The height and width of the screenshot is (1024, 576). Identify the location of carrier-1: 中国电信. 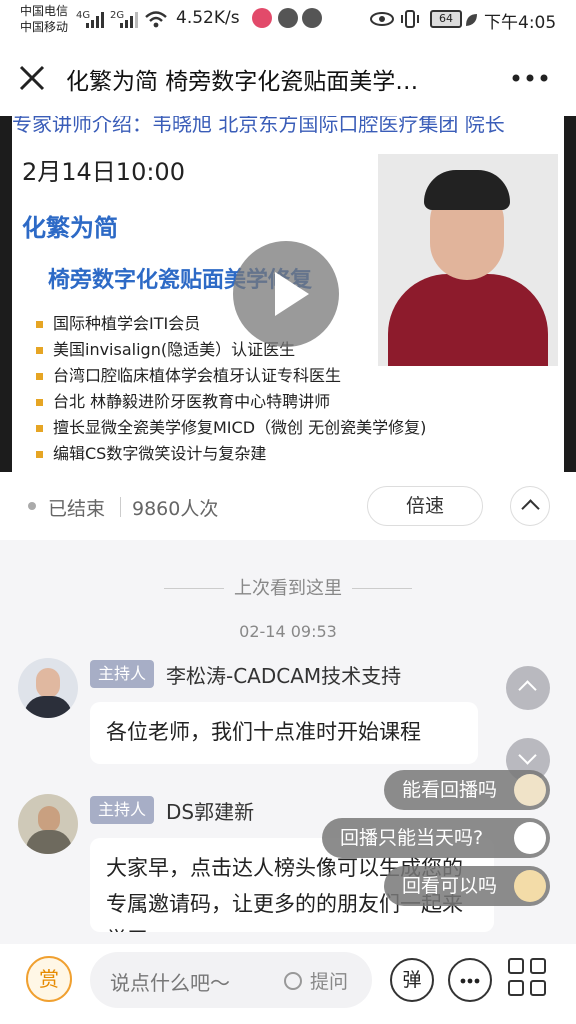
(44, 11).